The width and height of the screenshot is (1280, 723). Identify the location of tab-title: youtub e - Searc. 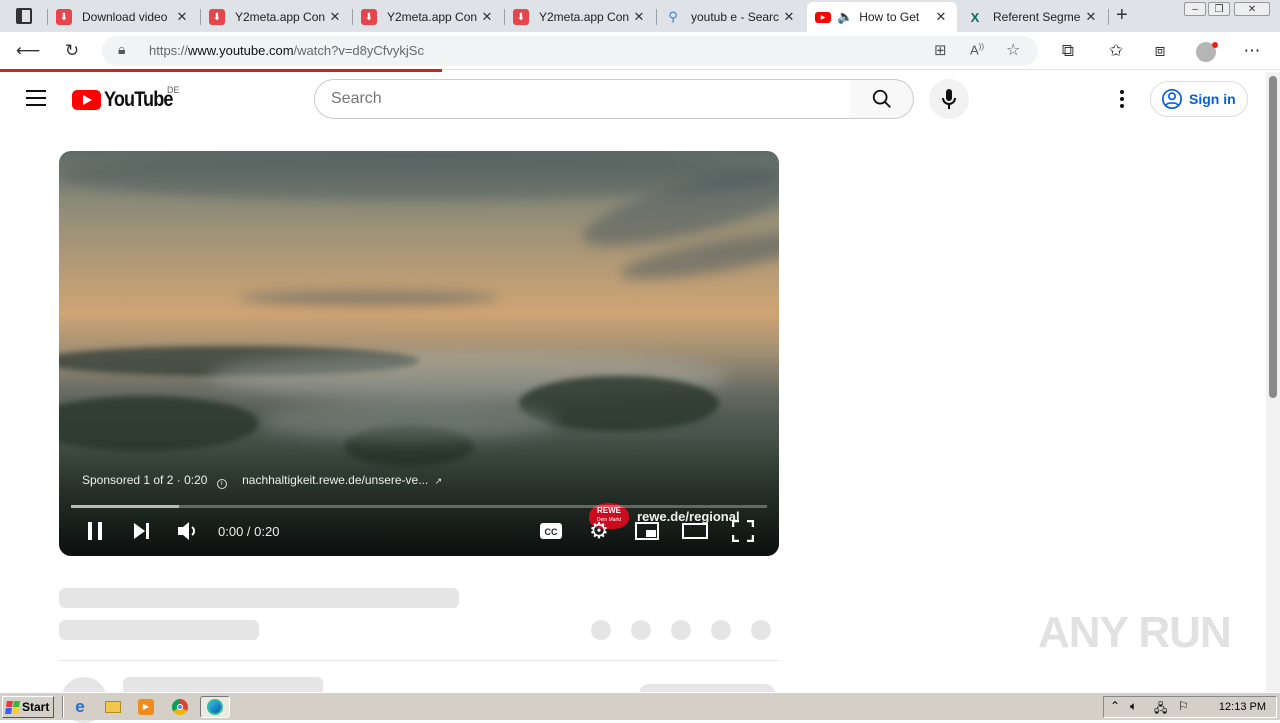
(735, 17).